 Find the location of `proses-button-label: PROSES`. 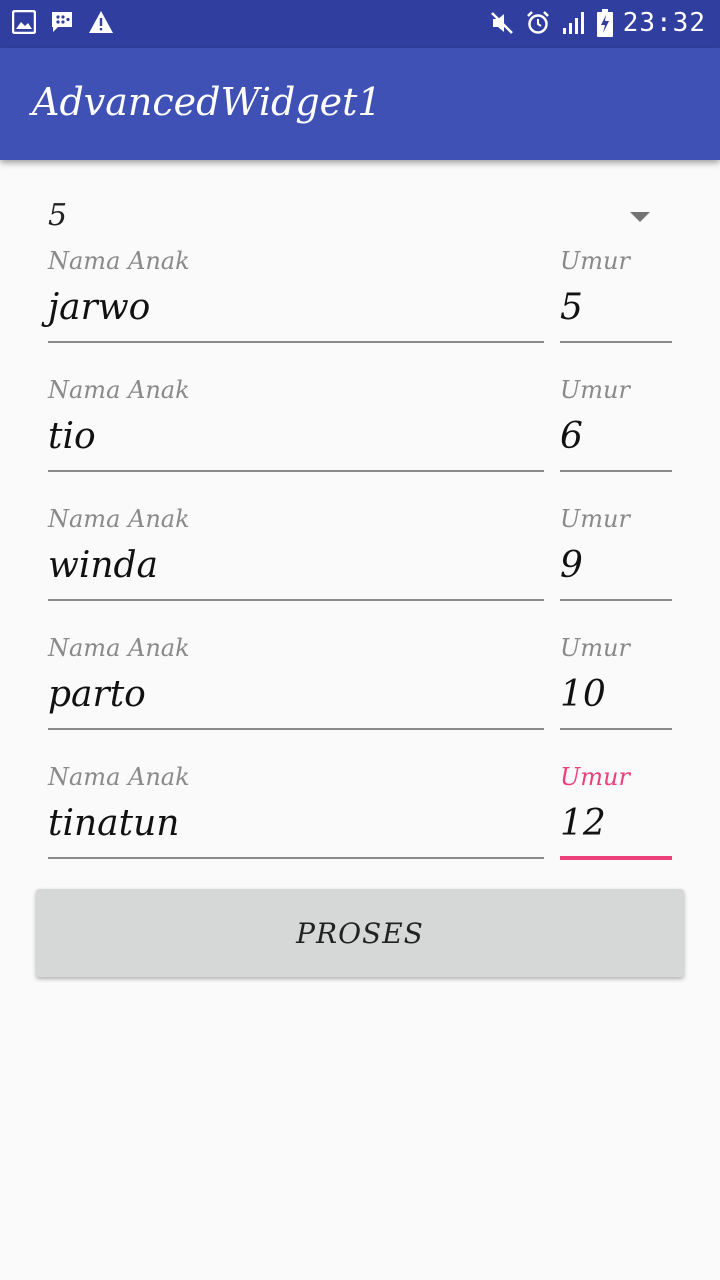

proses-button-label: PROSES is located at coordinates (360, 933).